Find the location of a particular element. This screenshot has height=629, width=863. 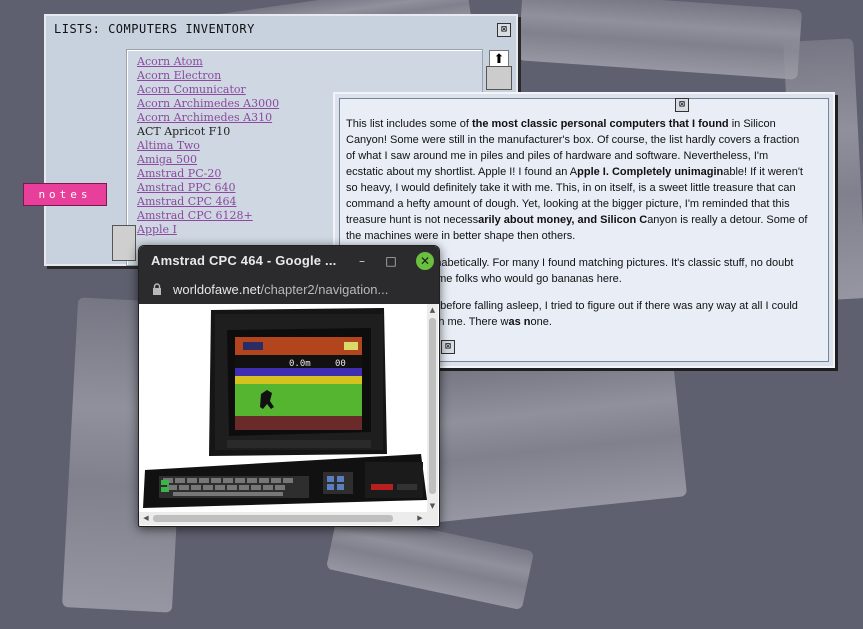

computer-photo-illustration: 0.0m 00 is located at coordinates (283, 408).